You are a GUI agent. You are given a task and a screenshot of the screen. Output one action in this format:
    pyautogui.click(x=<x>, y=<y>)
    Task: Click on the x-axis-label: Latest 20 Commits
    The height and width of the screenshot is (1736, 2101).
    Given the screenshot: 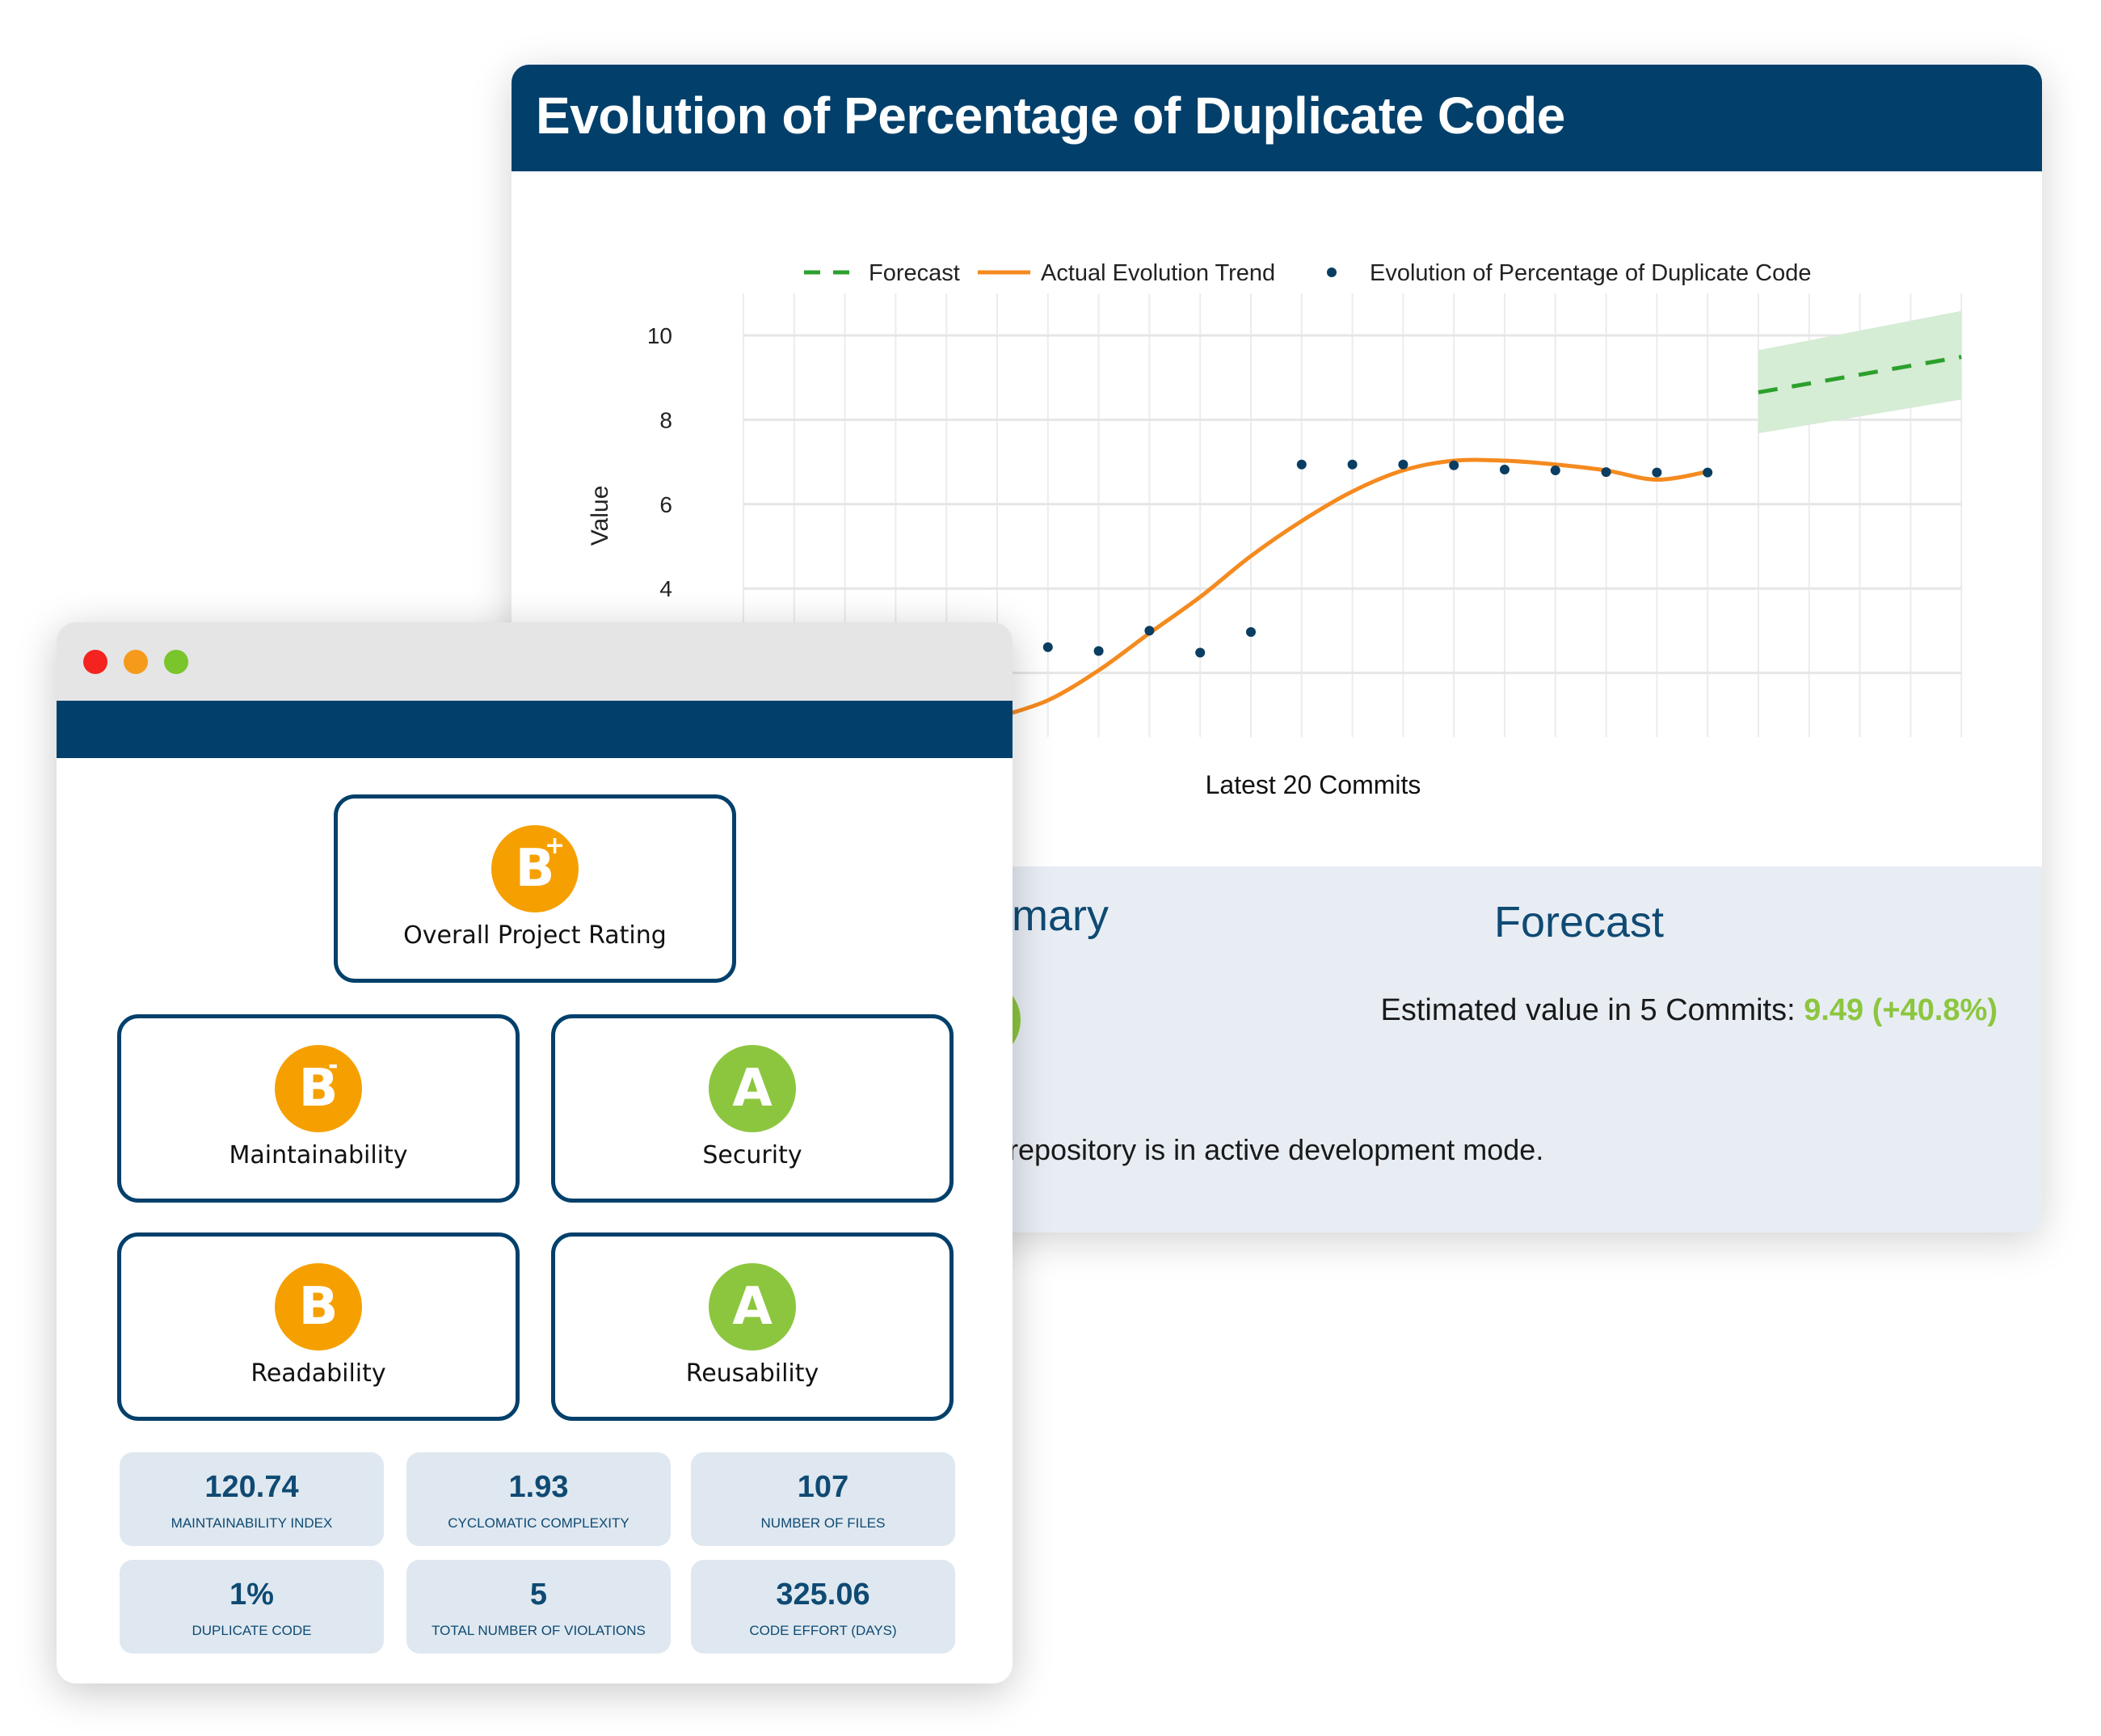 What is the action you would take?
    pyautogui.click(x=1313, y=784)
    